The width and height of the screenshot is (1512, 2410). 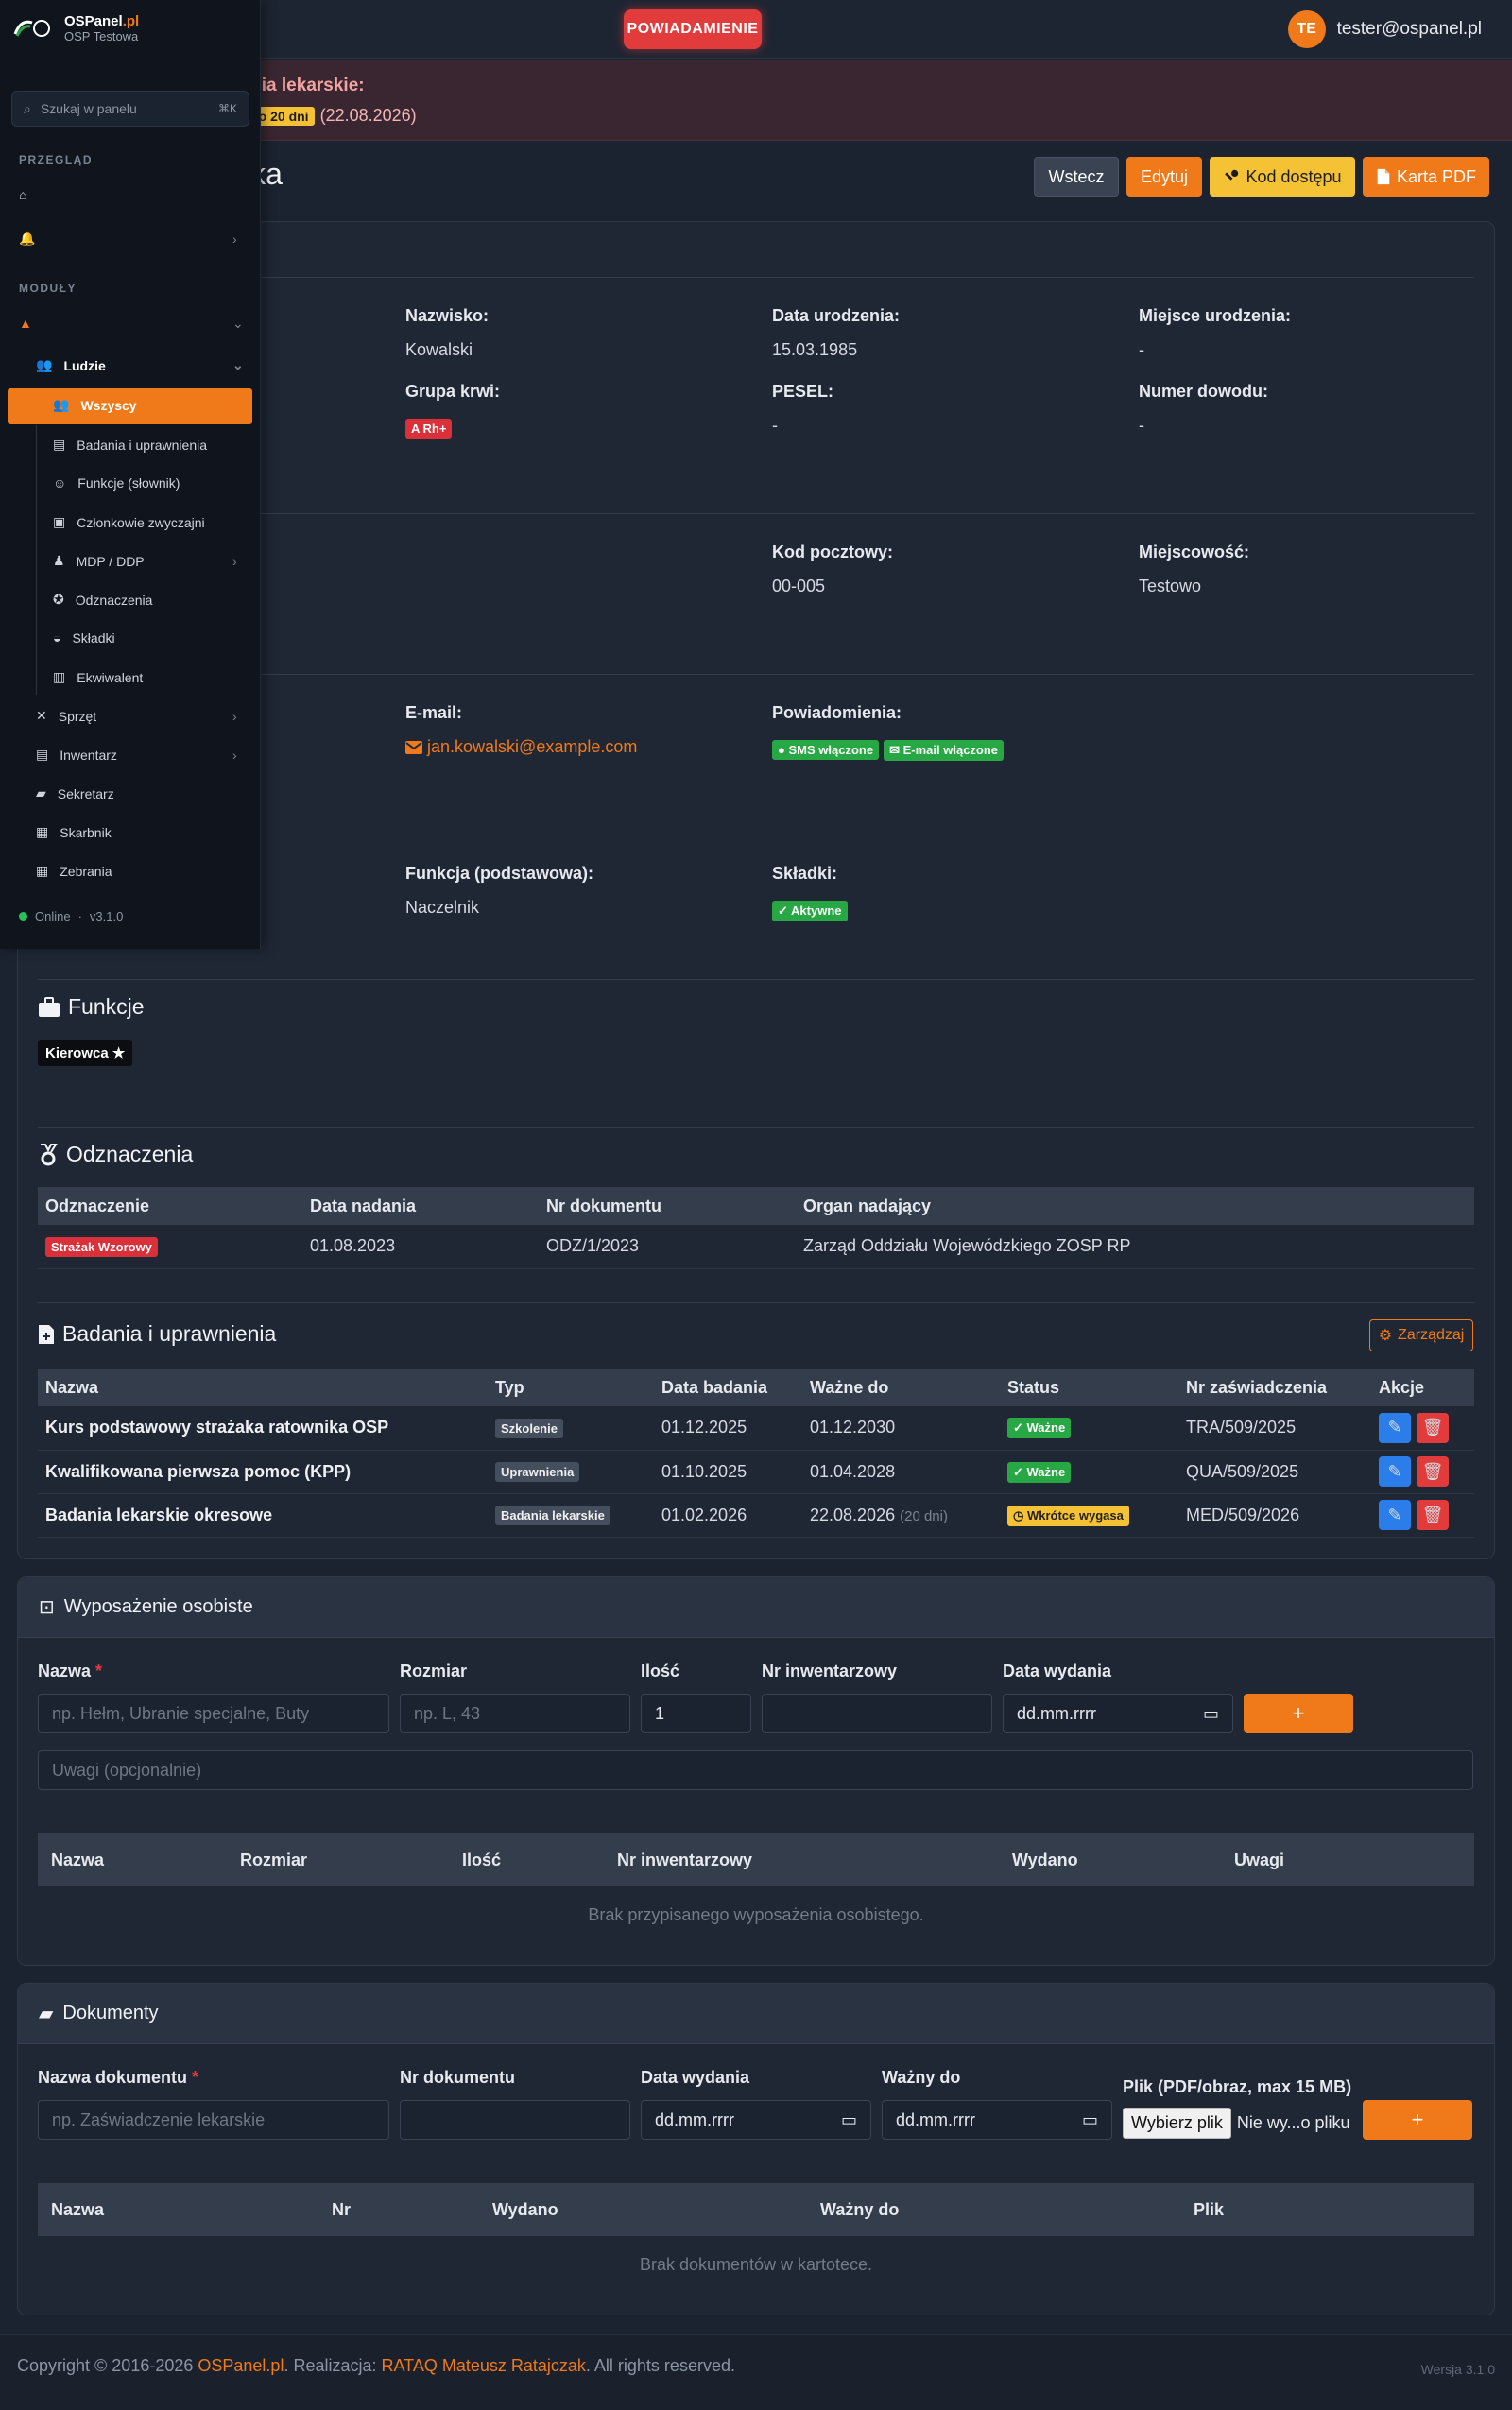 What do you see at coordinates (76, 28) in the screenshot?
I see `brand: OSPanel.pl OSP Testowa` at bounding box center [76, 28].